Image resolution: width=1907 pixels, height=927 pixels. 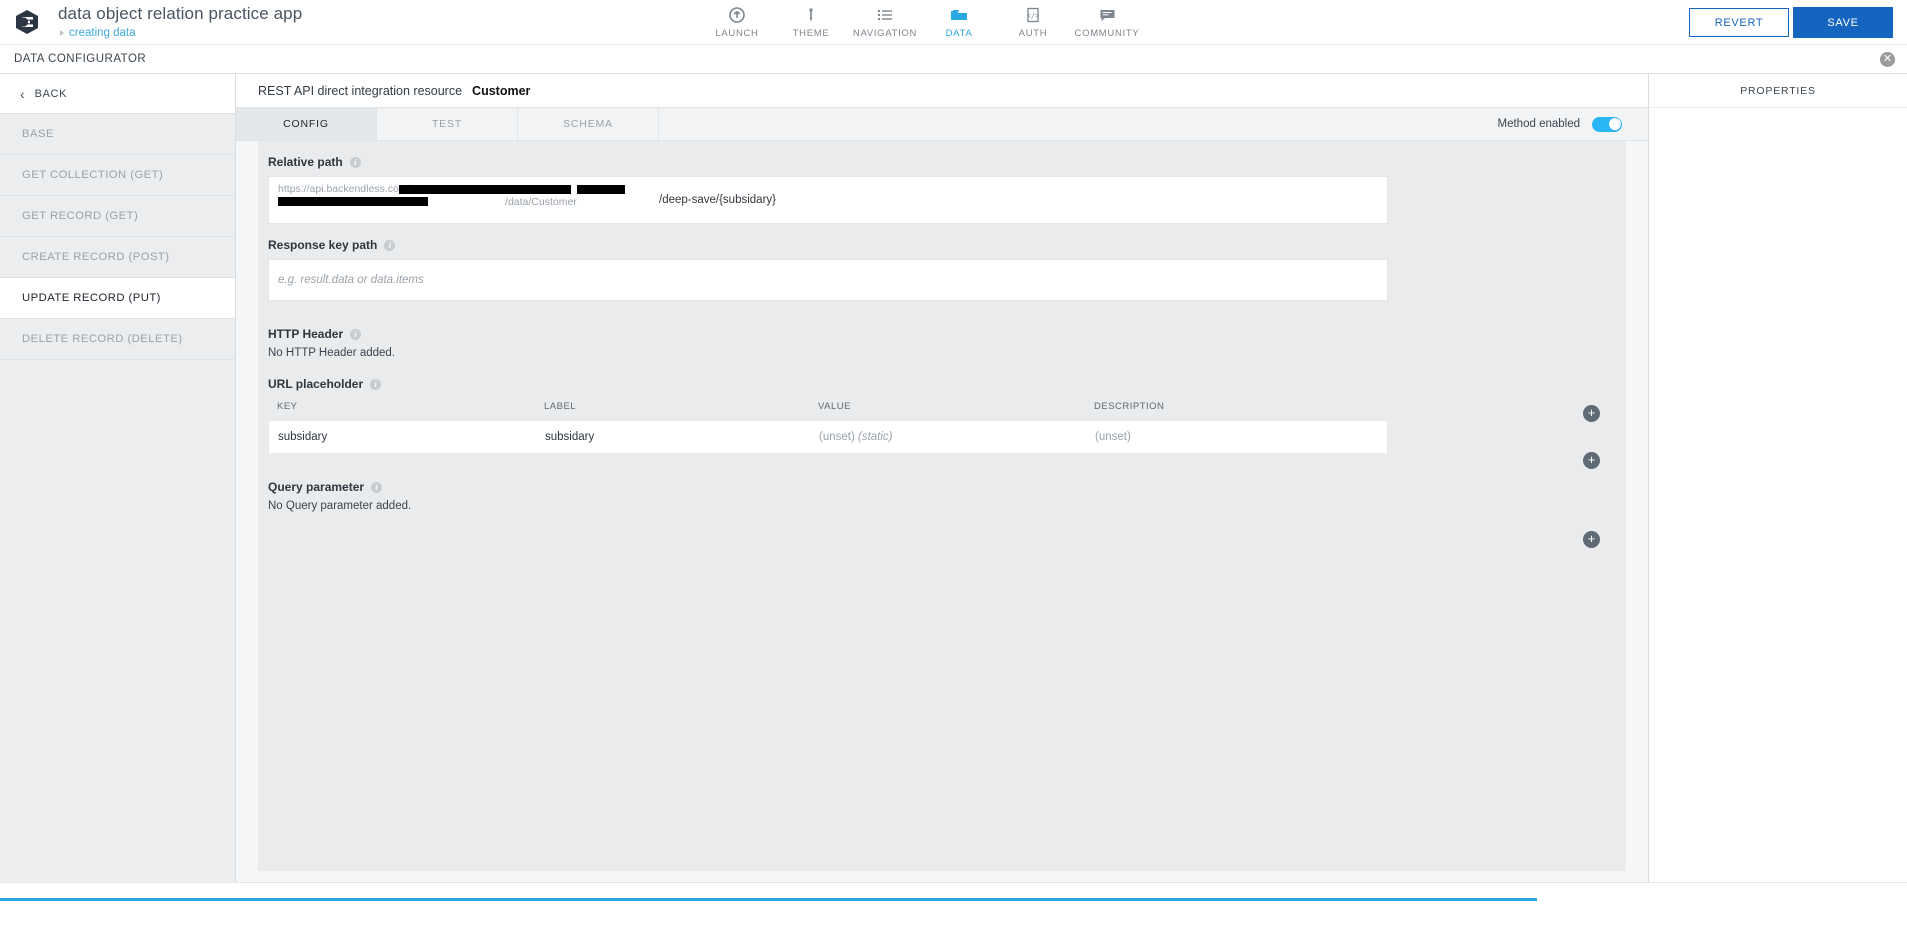 I want to click on properties-title: PROPERTIES, so click(x=1778, y=91).